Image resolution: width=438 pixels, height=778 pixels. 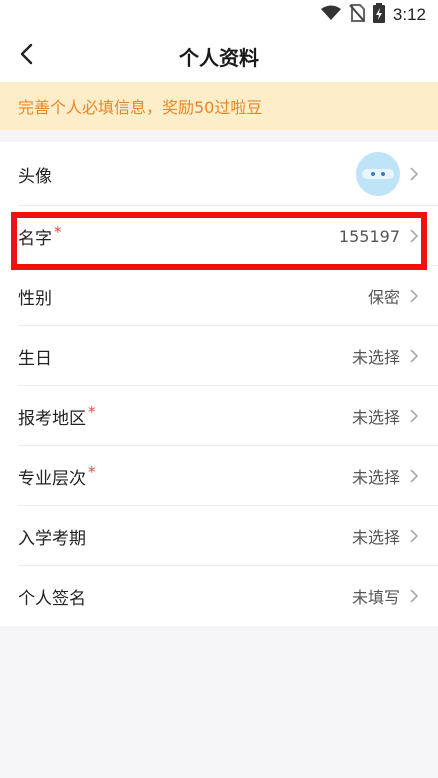 I want to click on row-enrollment-term: 入学考期 未选择, so click(x=219, y=536).